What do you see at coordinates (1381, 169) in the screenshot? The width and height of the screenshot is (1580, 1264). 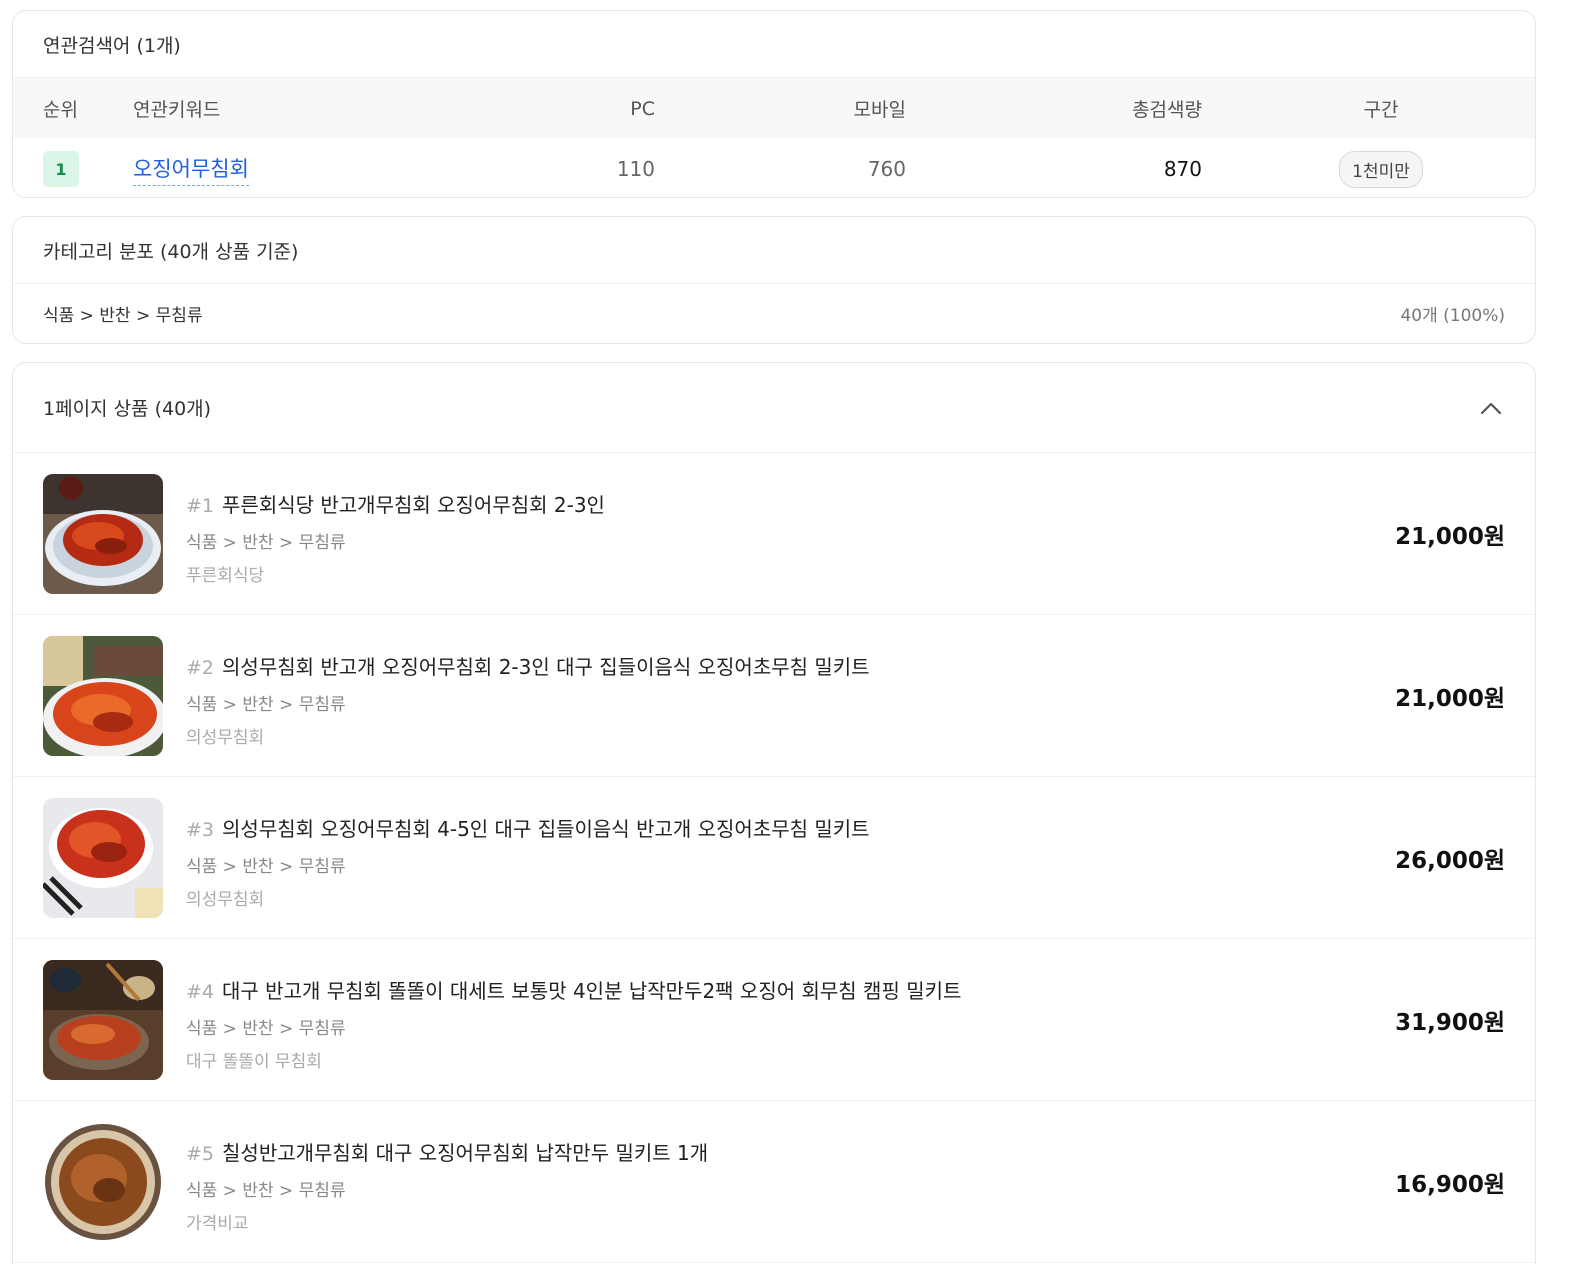 I see `section-badge: 1천미만` at bounding box center [1381, 169].